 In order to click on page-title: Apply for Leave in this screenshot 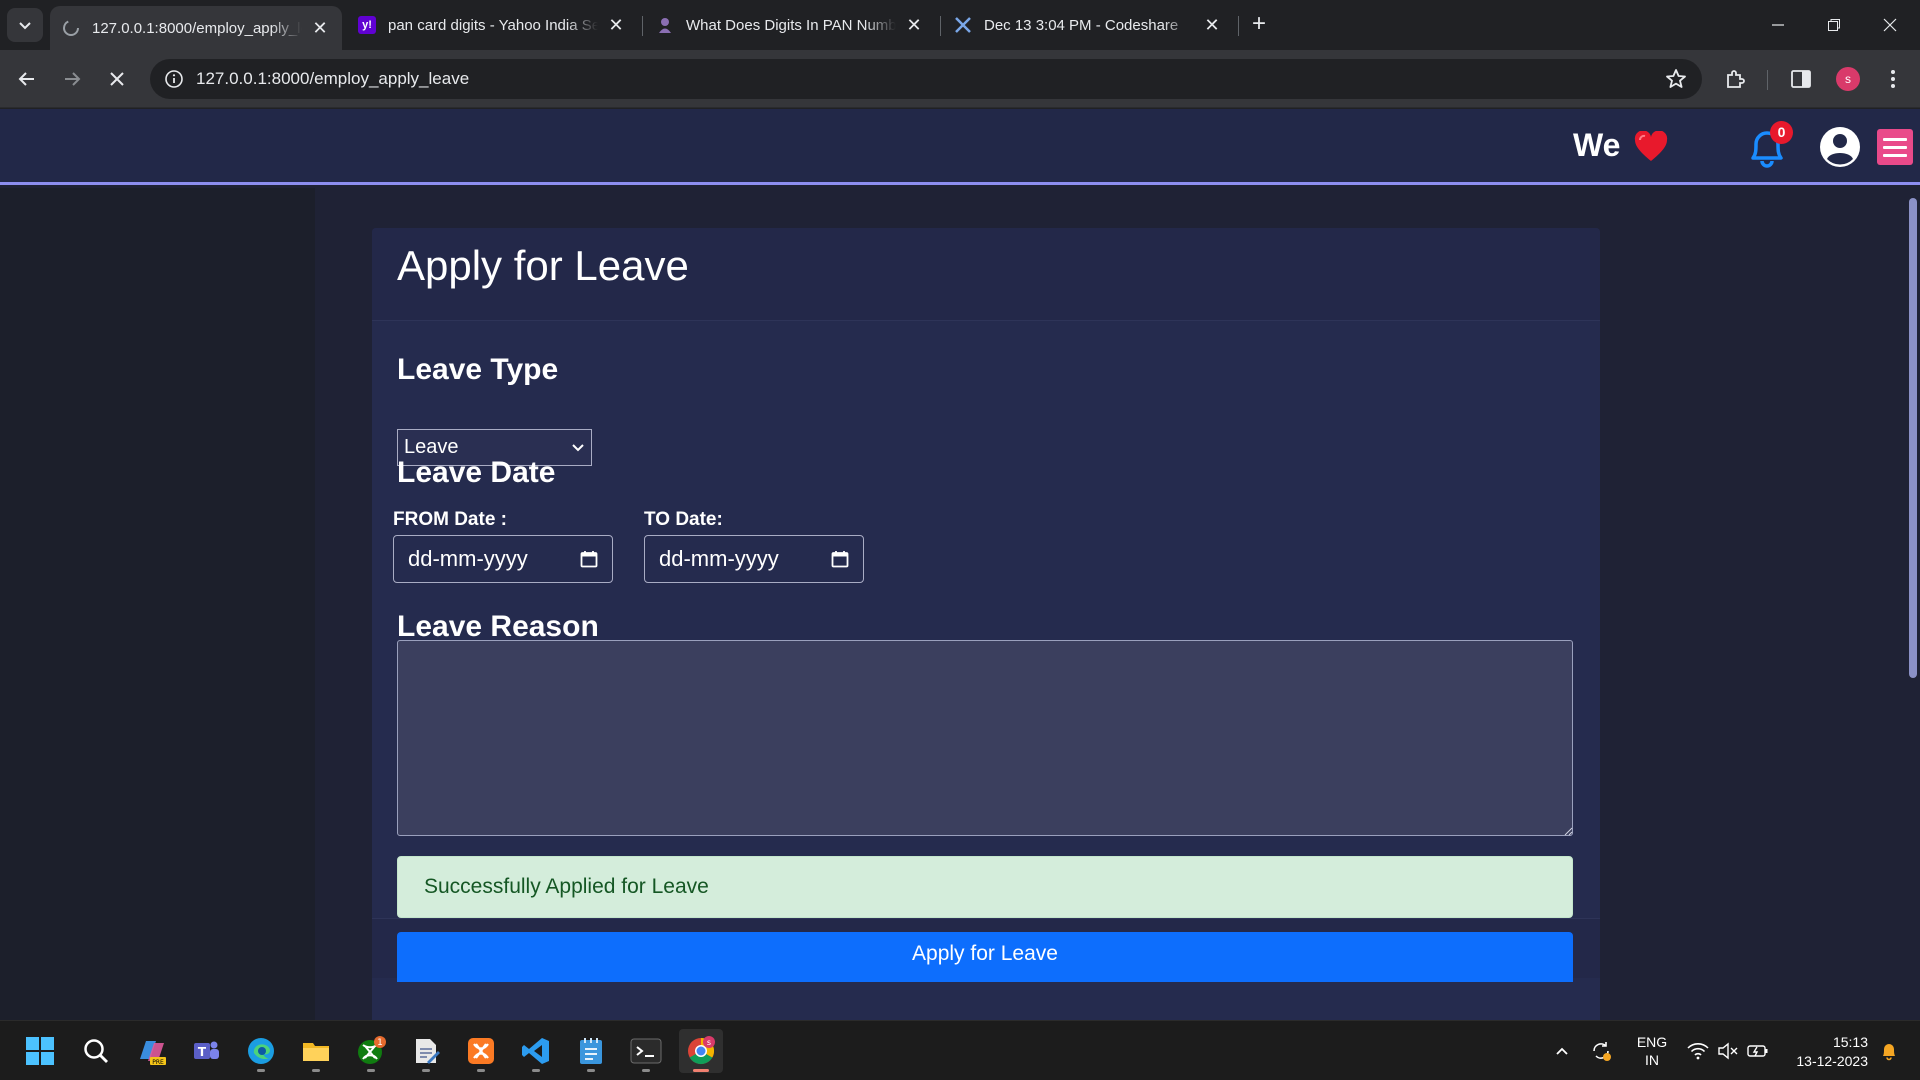, I will do `click(543, 265)`.